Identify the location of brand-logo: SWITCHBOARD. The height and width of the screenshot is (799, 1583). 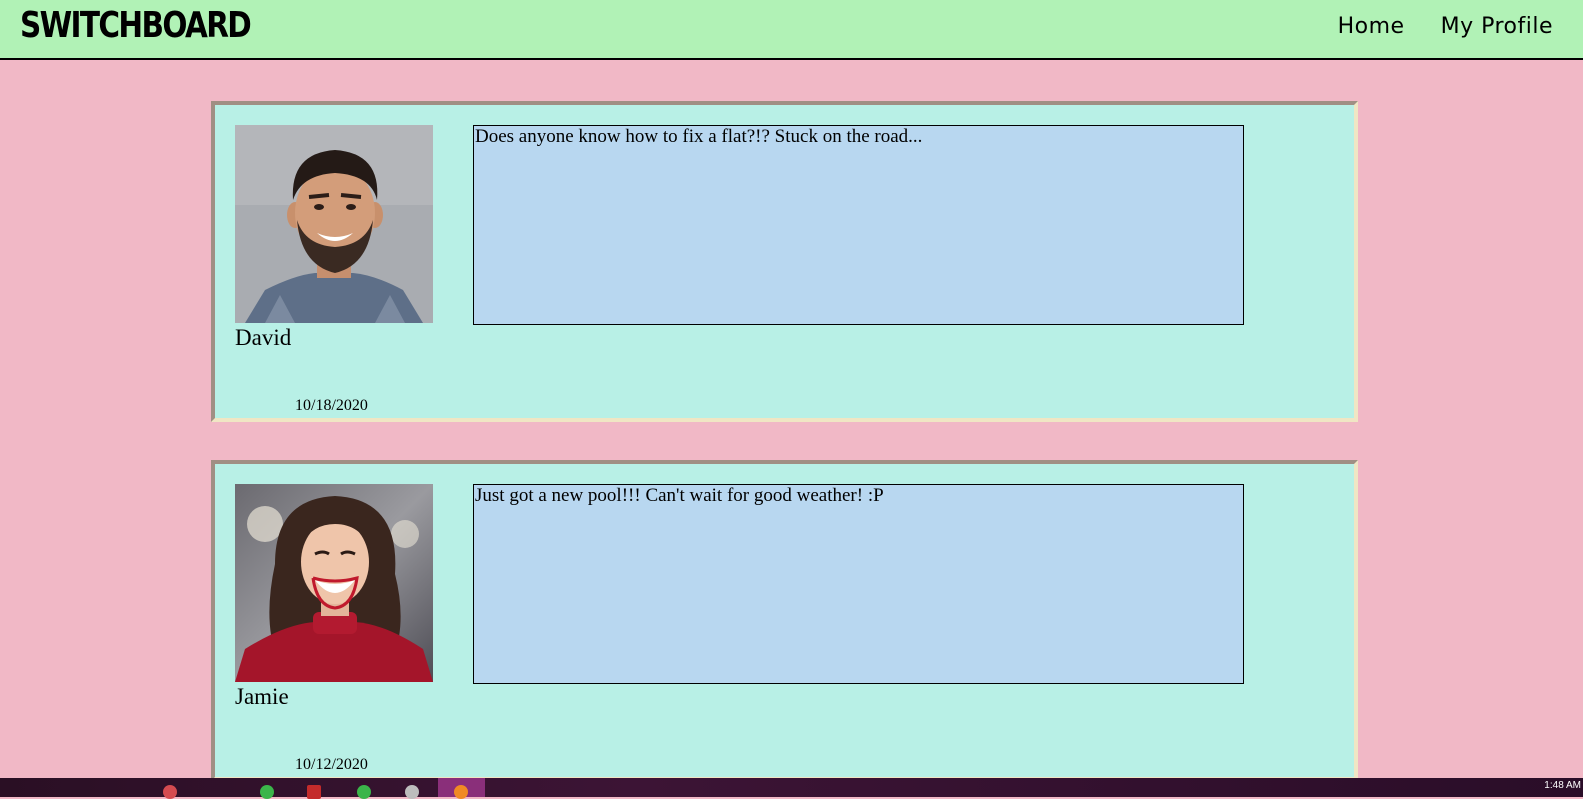
(136, 26).